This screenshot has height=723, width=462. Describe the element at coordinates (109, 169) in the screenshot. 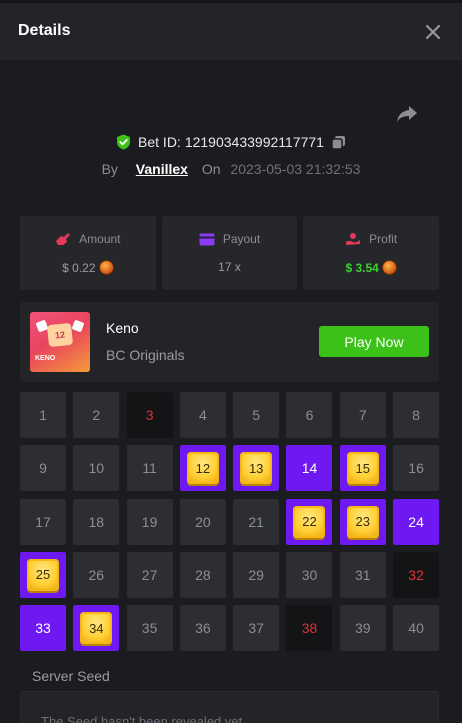

I see `by-label: By` at that location.